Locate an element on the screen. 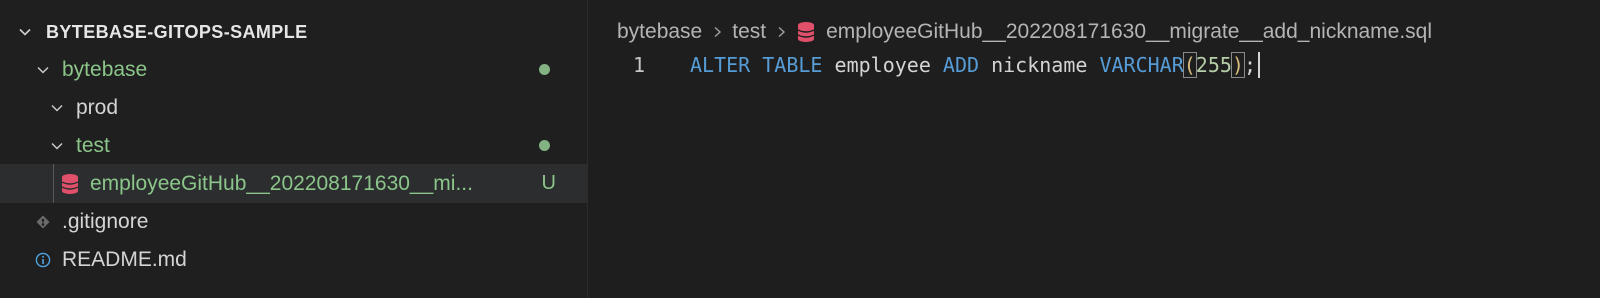 The width and height of the screenshot is (1600, 298). tree-file-migration-sql: employeeGitHub__202208171630__mi... U is located at coordinates (294, 183).